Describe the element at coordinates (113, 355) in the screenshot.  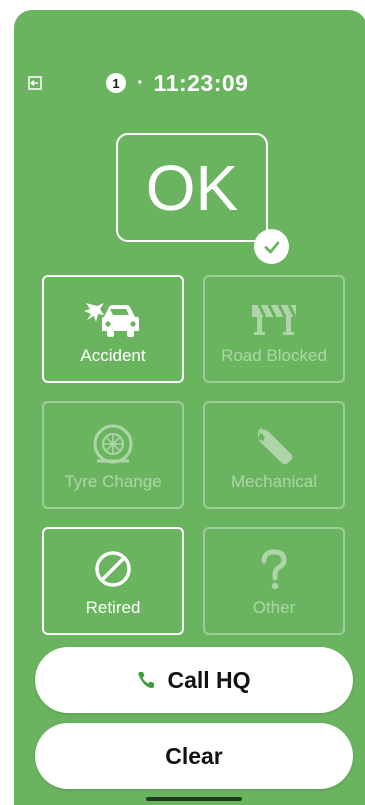
I see `tile-label: Accident` at that location.